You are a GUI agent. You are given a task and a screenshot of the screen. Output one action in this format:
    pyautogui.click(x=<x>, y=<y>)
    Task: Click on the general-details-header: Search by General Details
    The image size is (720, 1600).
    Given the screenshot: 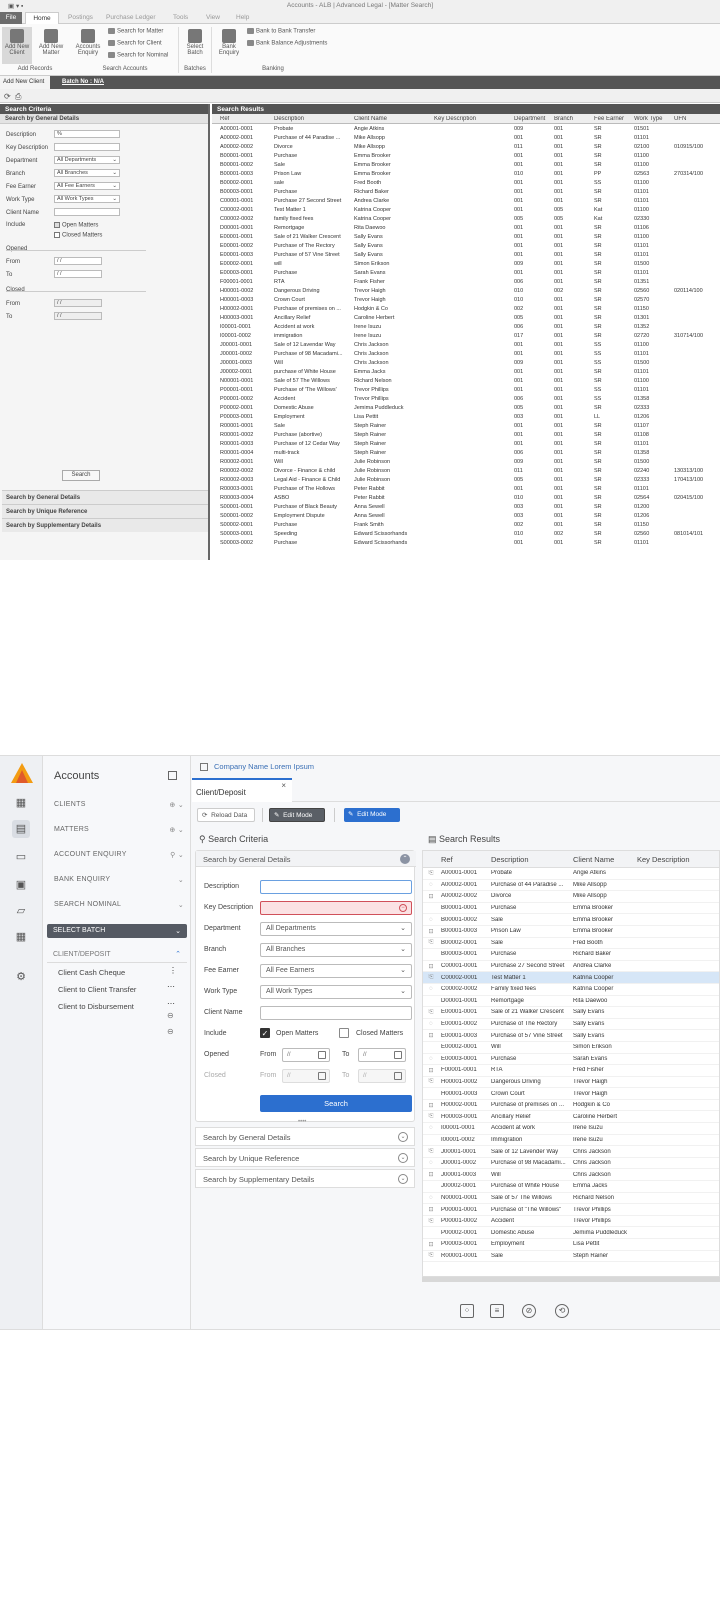 What is the action you would take?
    pyautogui.click(x=104, y=119)
    